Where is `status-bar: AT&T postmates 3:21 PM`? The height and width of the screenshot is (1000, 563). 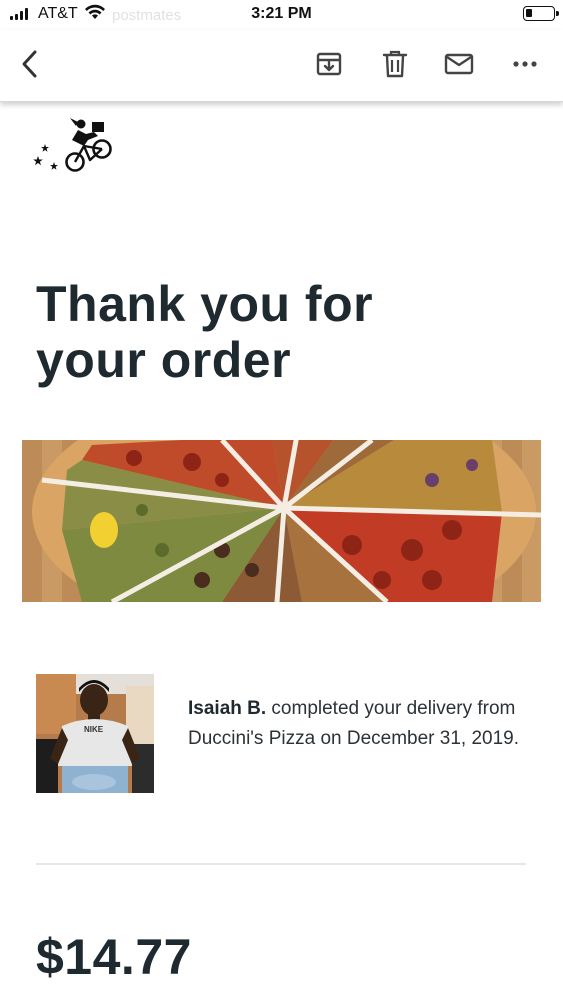 status-bar: AT&T postmates 3:21 PM is located at coordinates (281, 15).